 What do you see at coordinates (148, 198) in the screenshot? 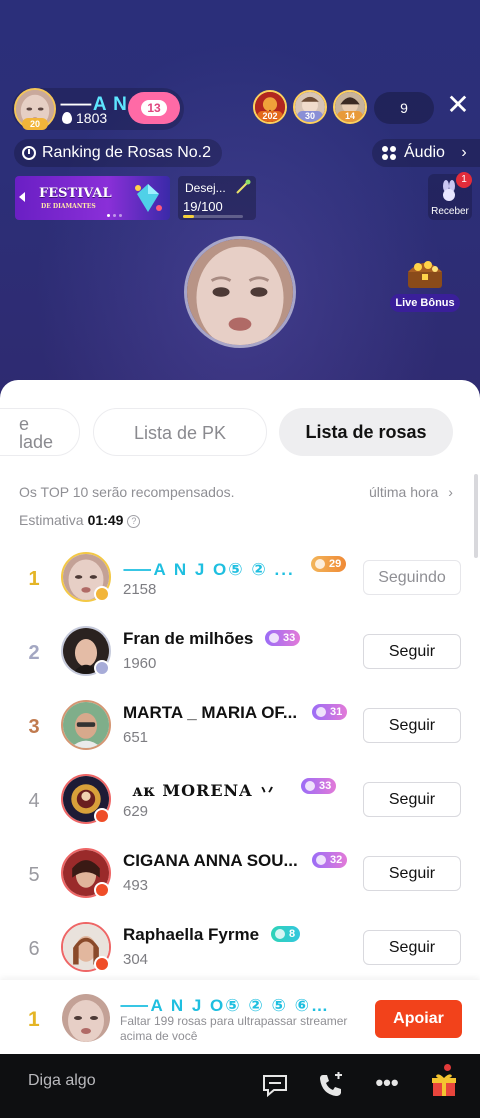
I see `diamond-trophy-icon` at bounding box center [148, 198].